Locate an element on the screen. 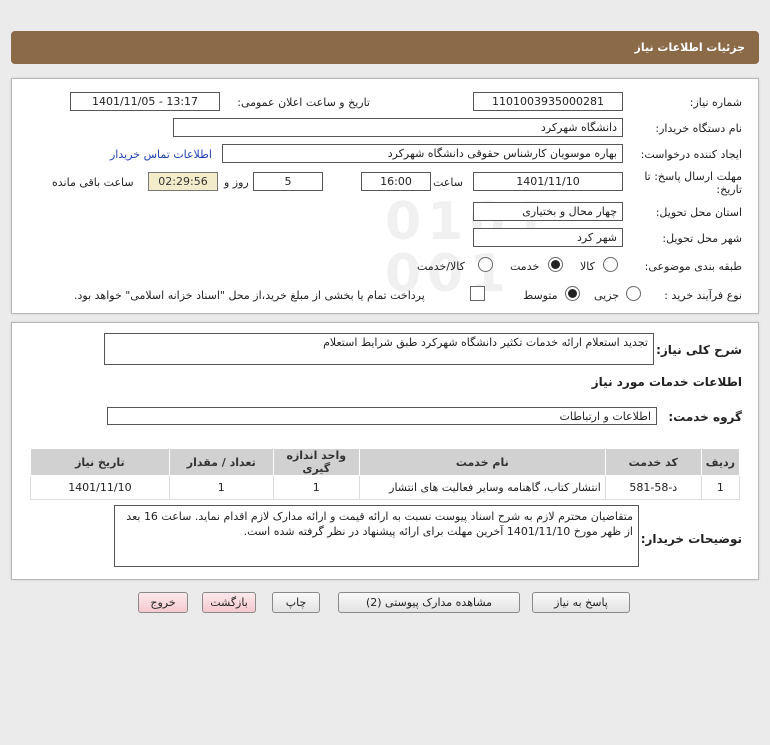 This screenshot has height=745, width=770. category-goods-radio is located at coordinates (610, 264).